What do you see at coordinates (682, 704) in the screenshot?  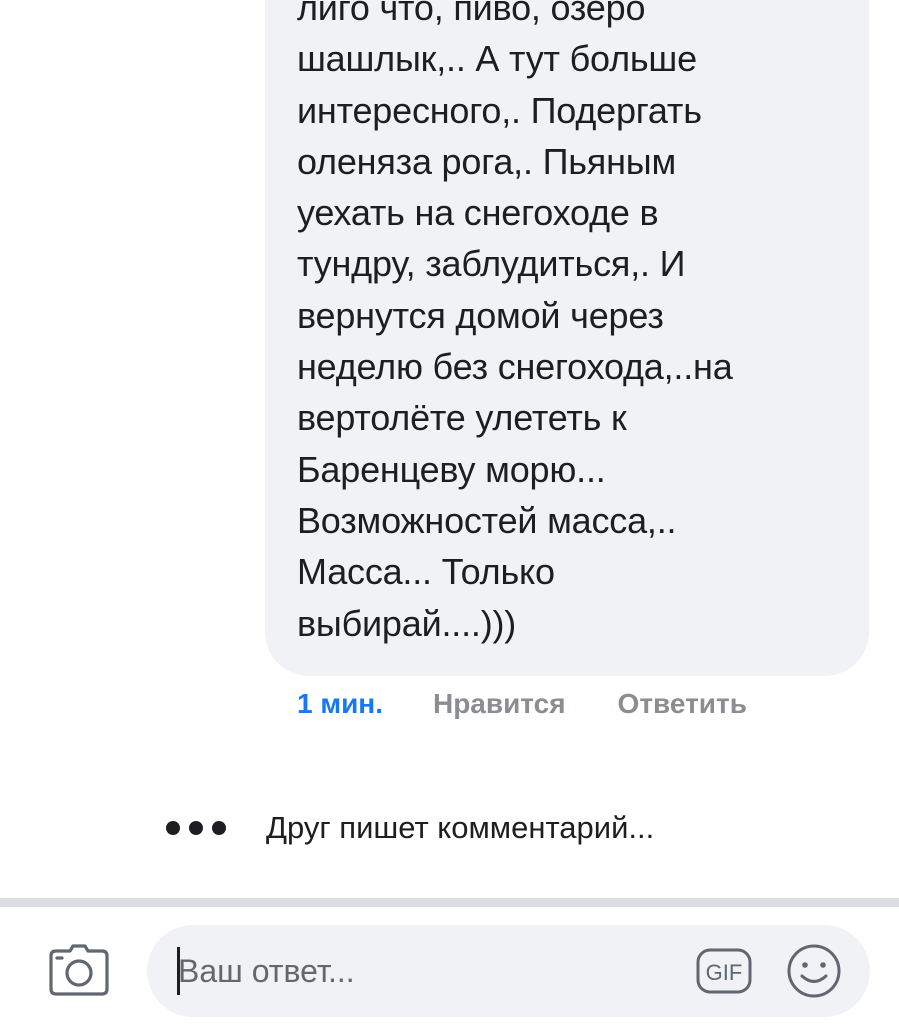 I see `reply-button: Ответить` at bounding box center [682, 704].